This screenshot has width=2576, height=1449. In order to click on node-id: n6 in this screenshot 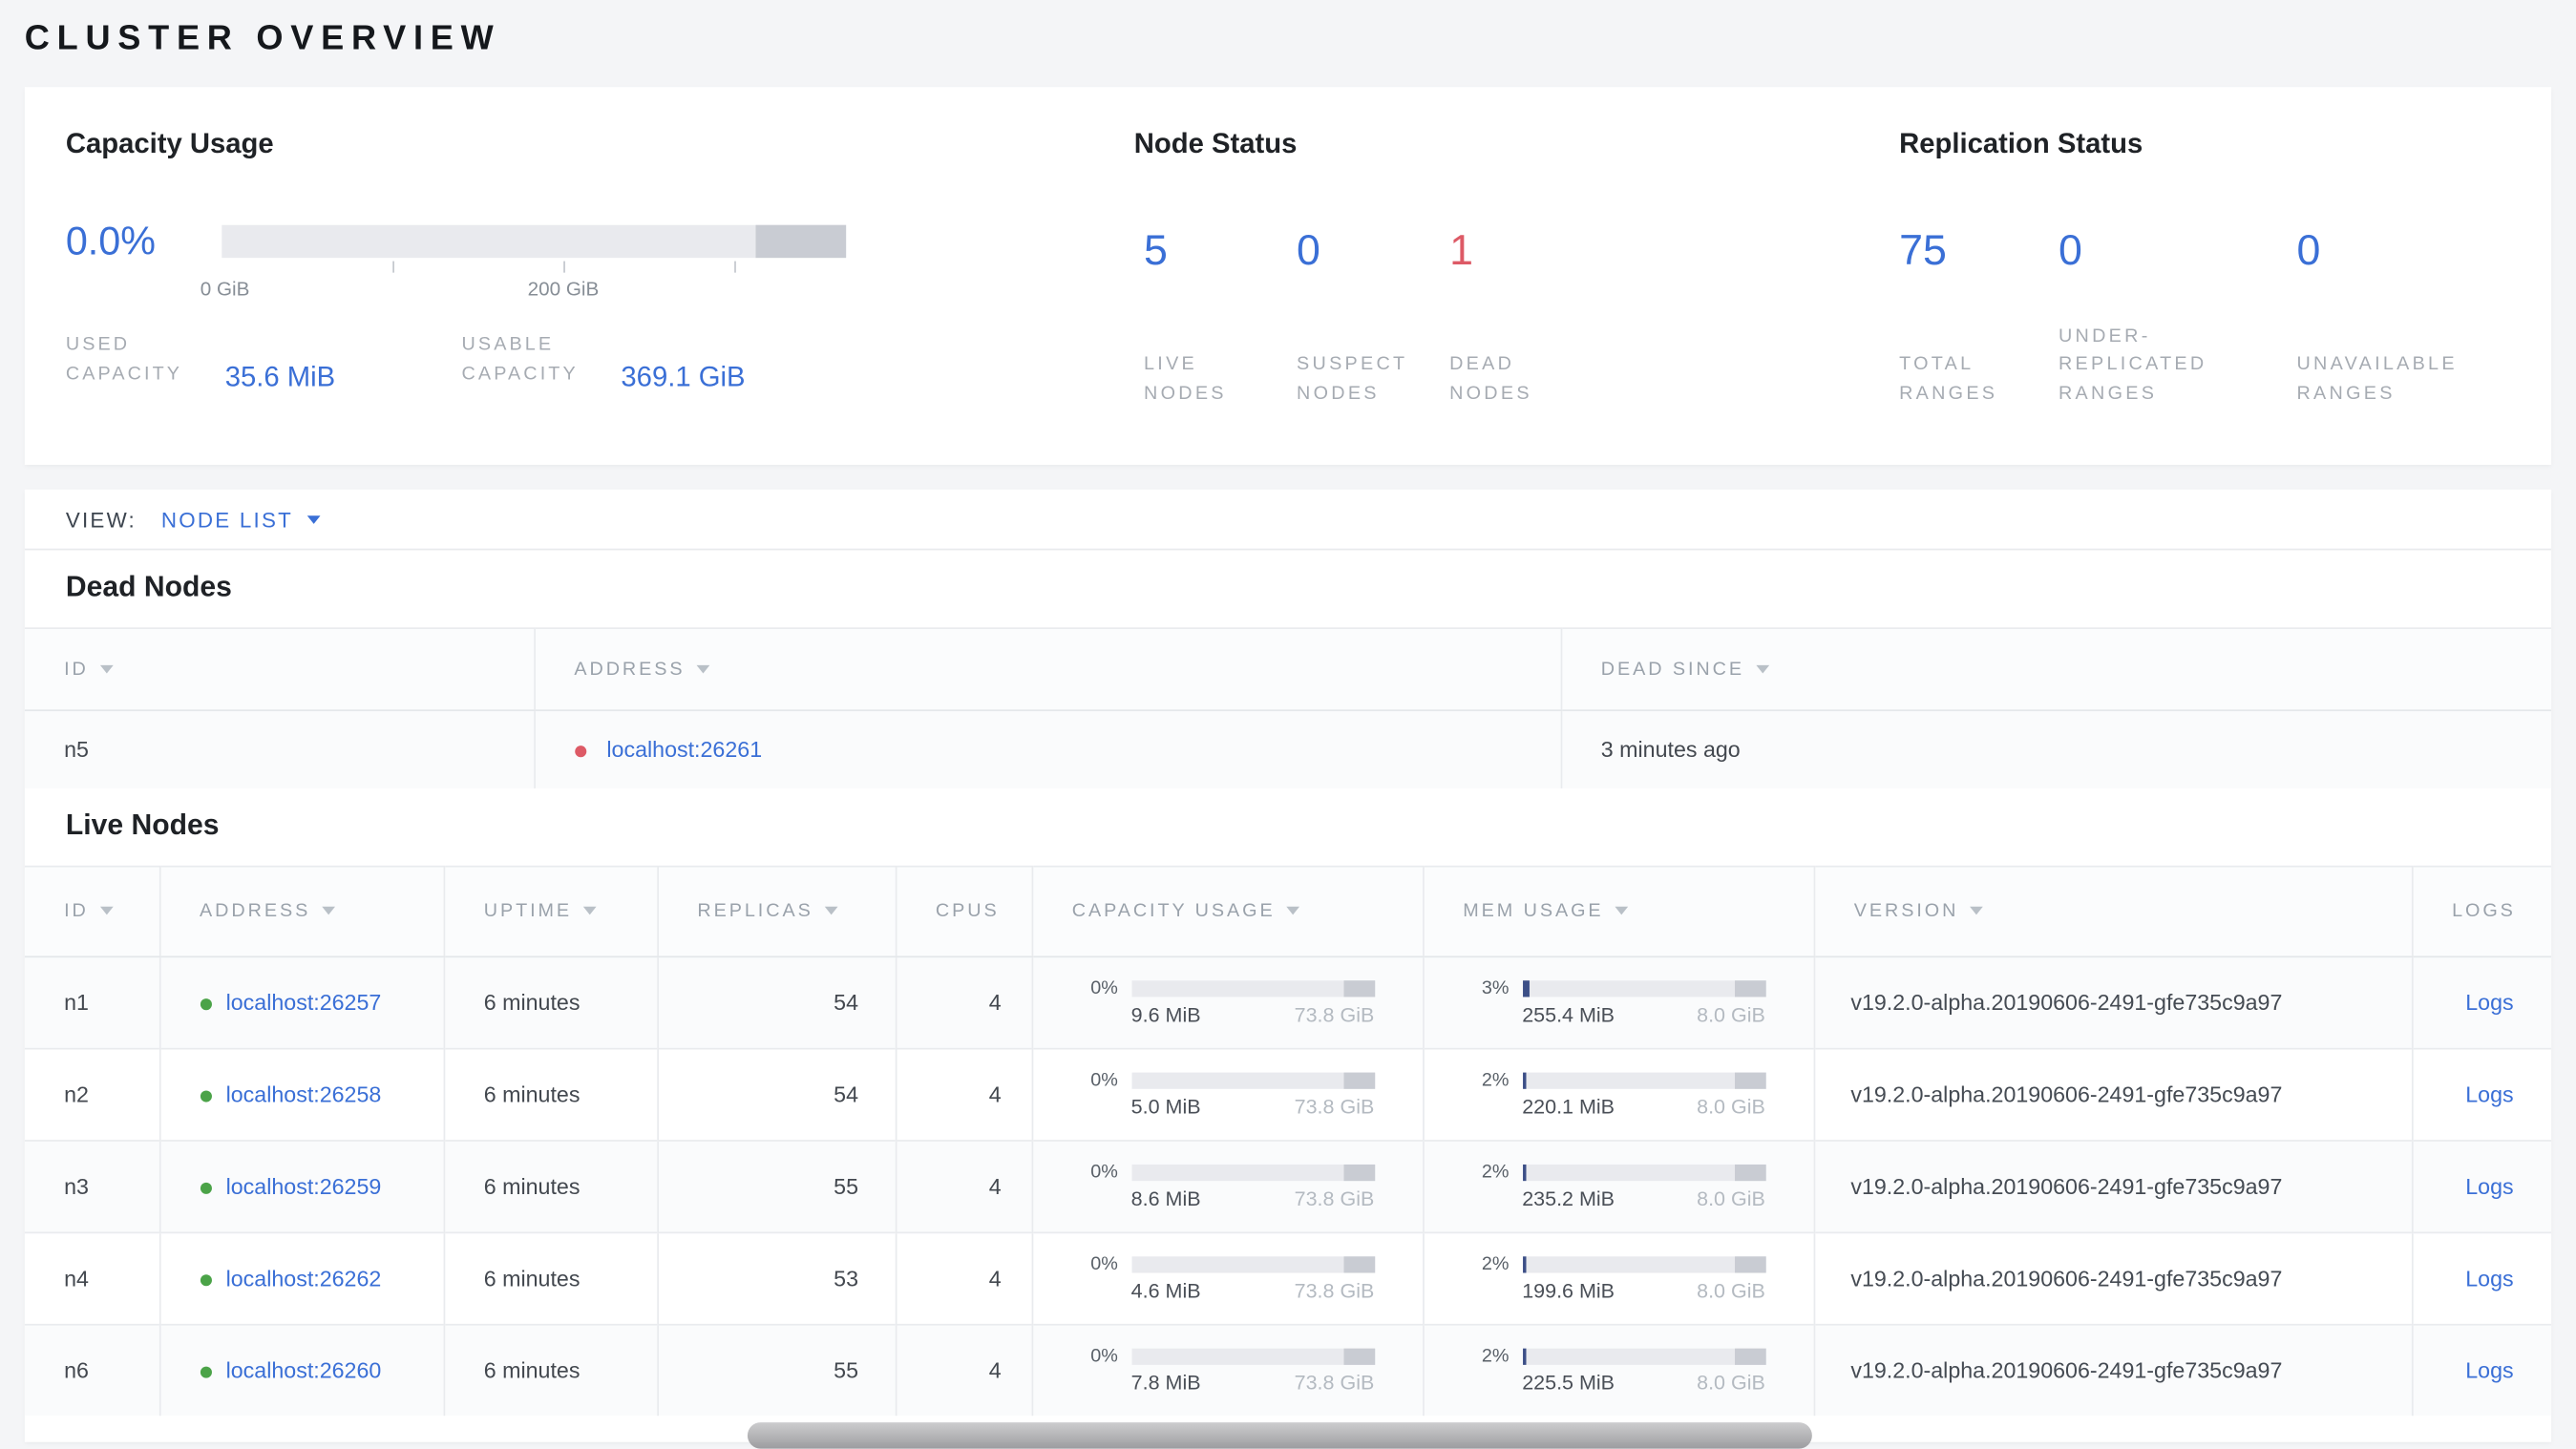, I will do `click(91, 1370)`.